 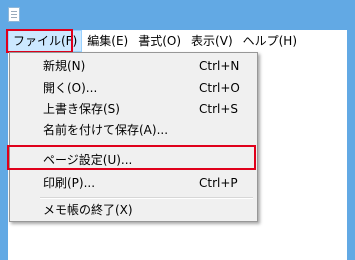 I want to click on menu-help: ヘルプ(H), so click(x=270, y=41).